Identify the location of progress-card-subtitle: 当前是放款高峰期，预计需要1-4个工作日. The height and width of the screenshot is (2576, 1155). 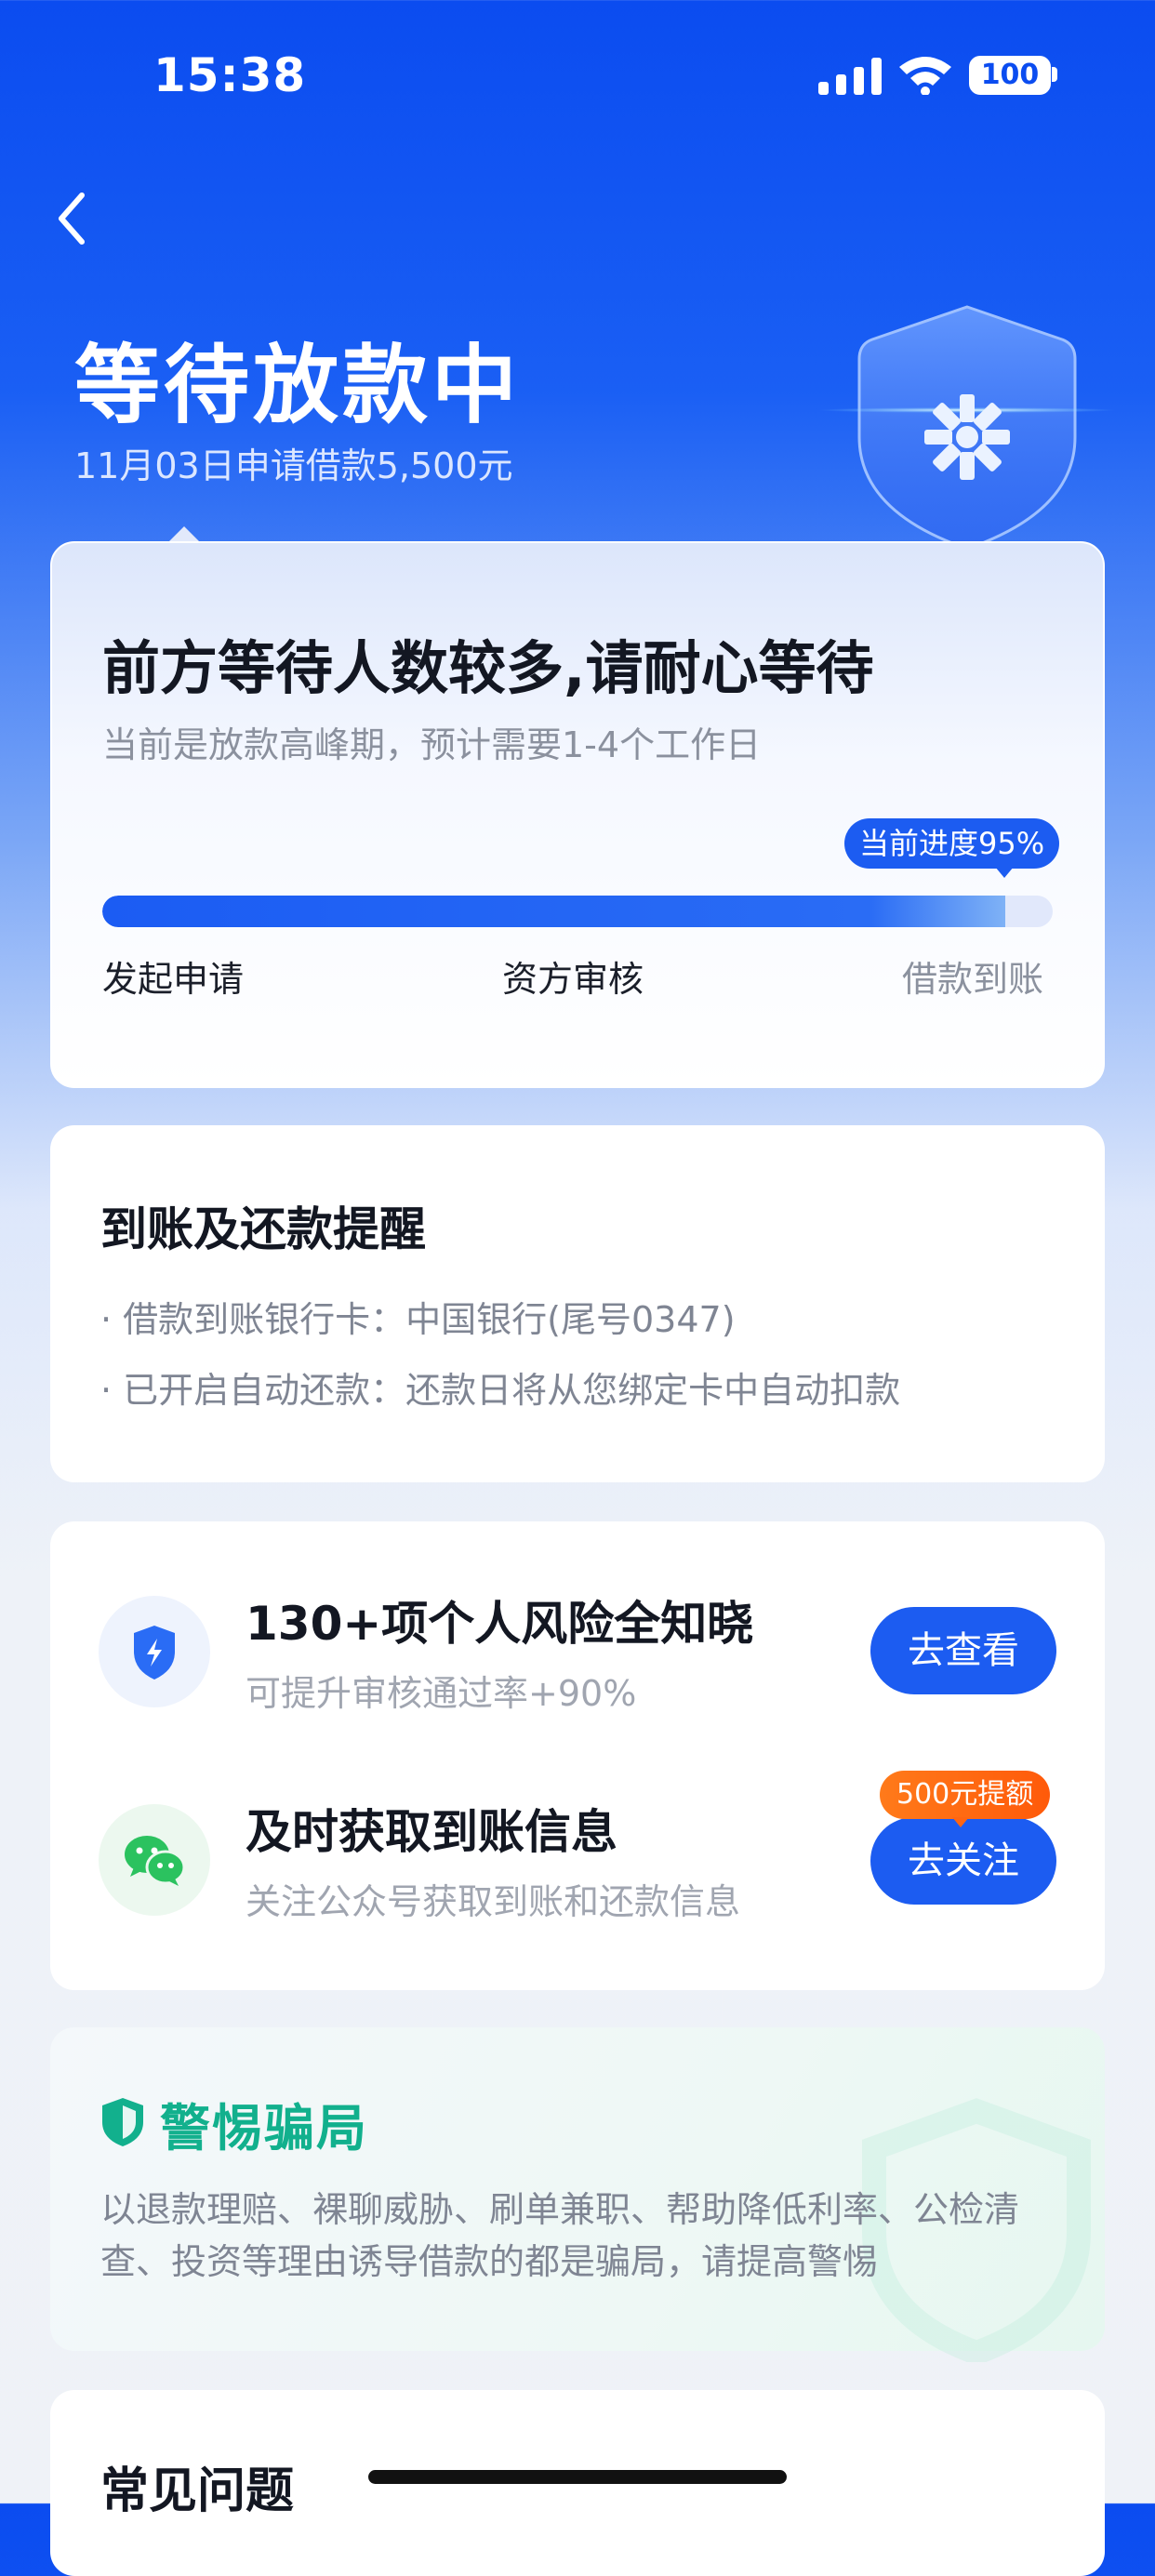
(432, 744).